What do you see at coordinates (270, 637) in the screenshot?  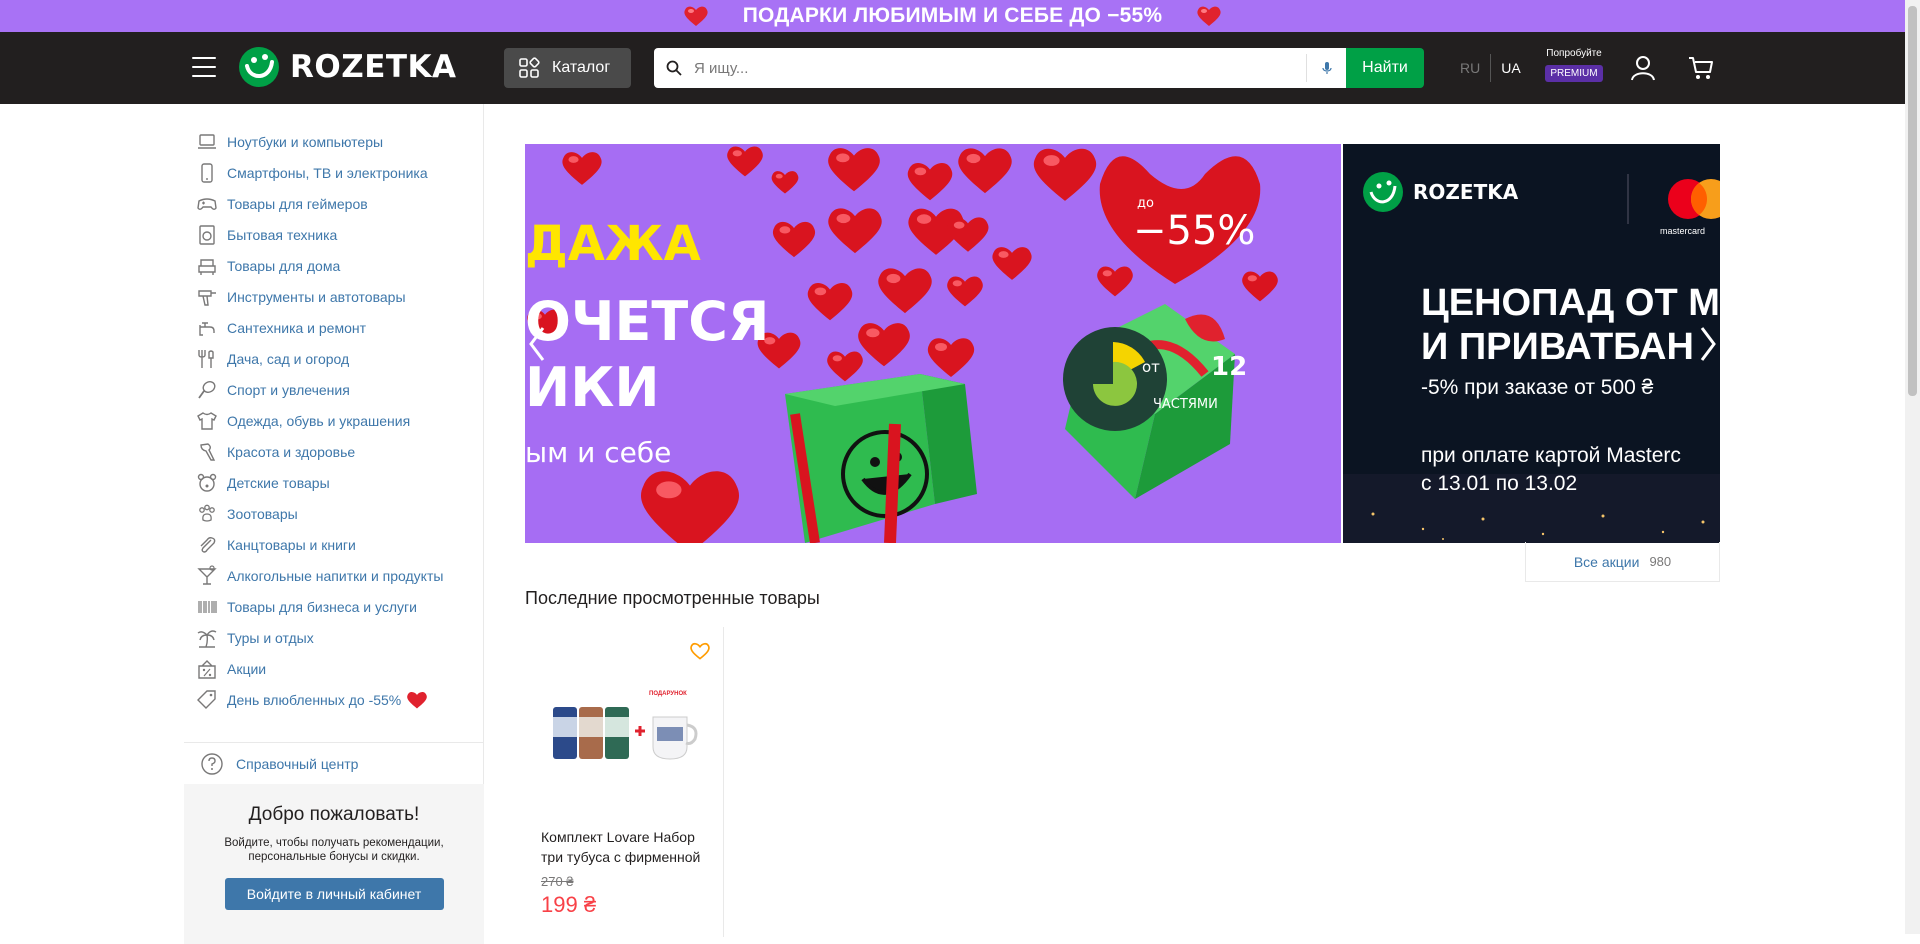 I see `sidebar-item-label: Туры и отдых` at bounding box center [270, 637].